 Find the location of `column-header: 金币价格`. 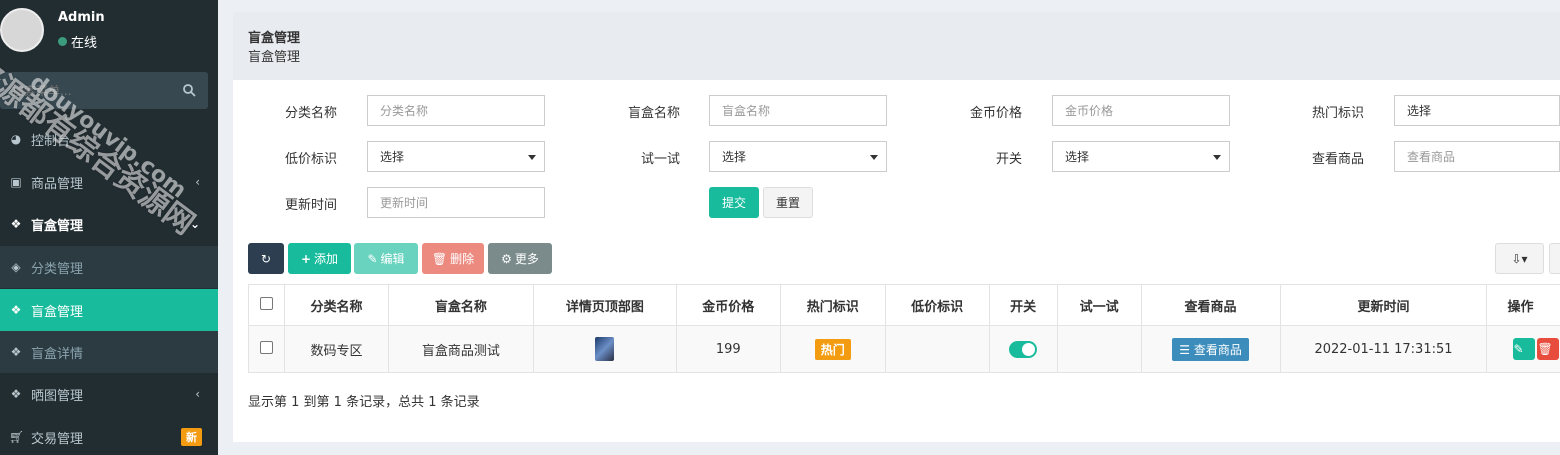

column-header: 金币价格 is located at coordinates (728, 305).